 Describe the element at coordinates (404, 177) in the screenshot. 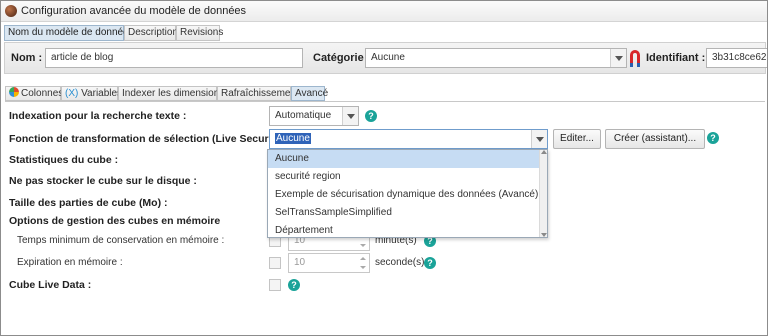

I see `dropdown-option: securité region` at that location.